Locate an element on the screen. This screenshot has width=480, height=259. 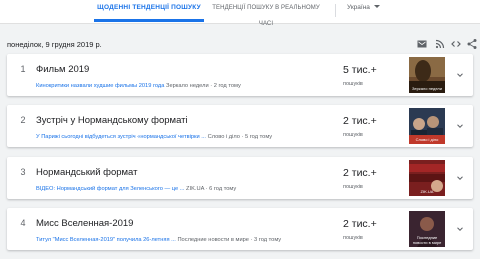
trend-rank: 1 is located at coordinates (23, 69).